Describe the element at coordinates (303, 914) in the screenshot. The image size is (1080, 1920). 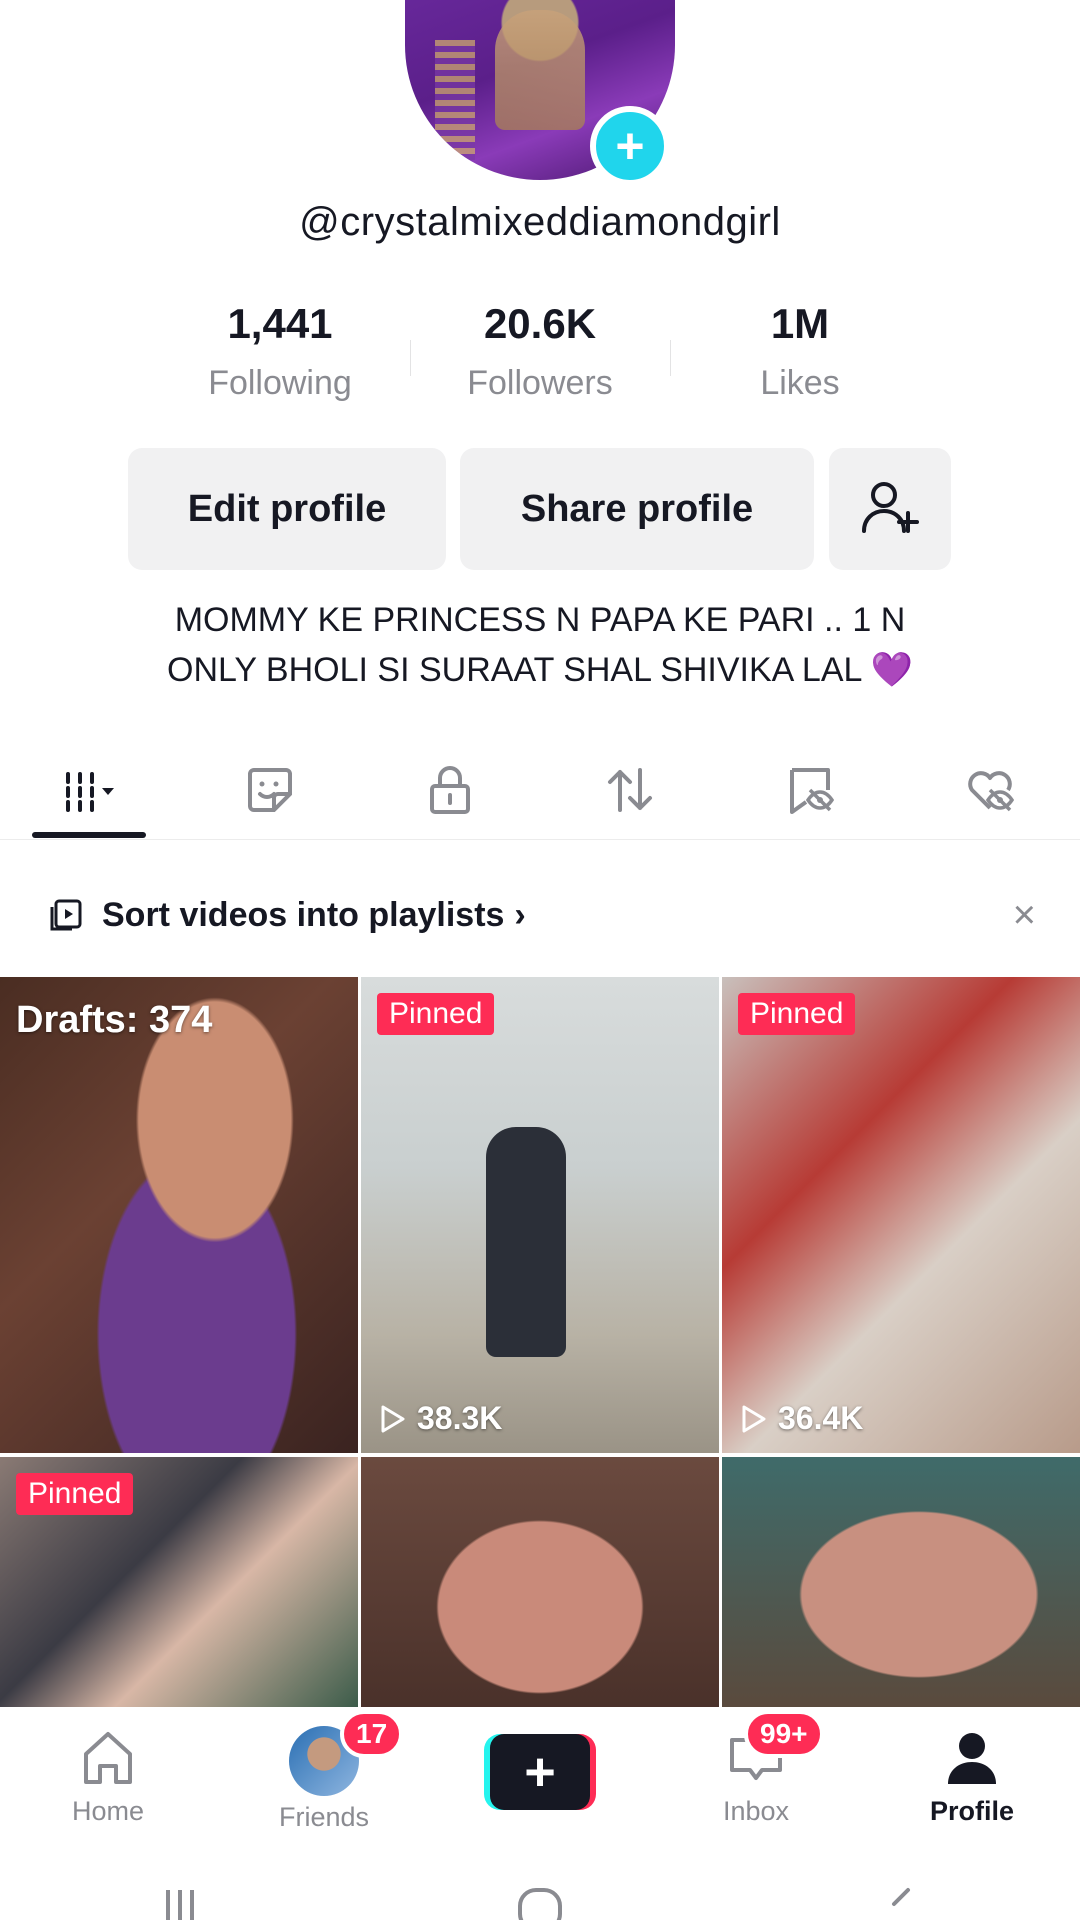
I see `playlist-prompt-text: Sort videos into playlists` at that location.